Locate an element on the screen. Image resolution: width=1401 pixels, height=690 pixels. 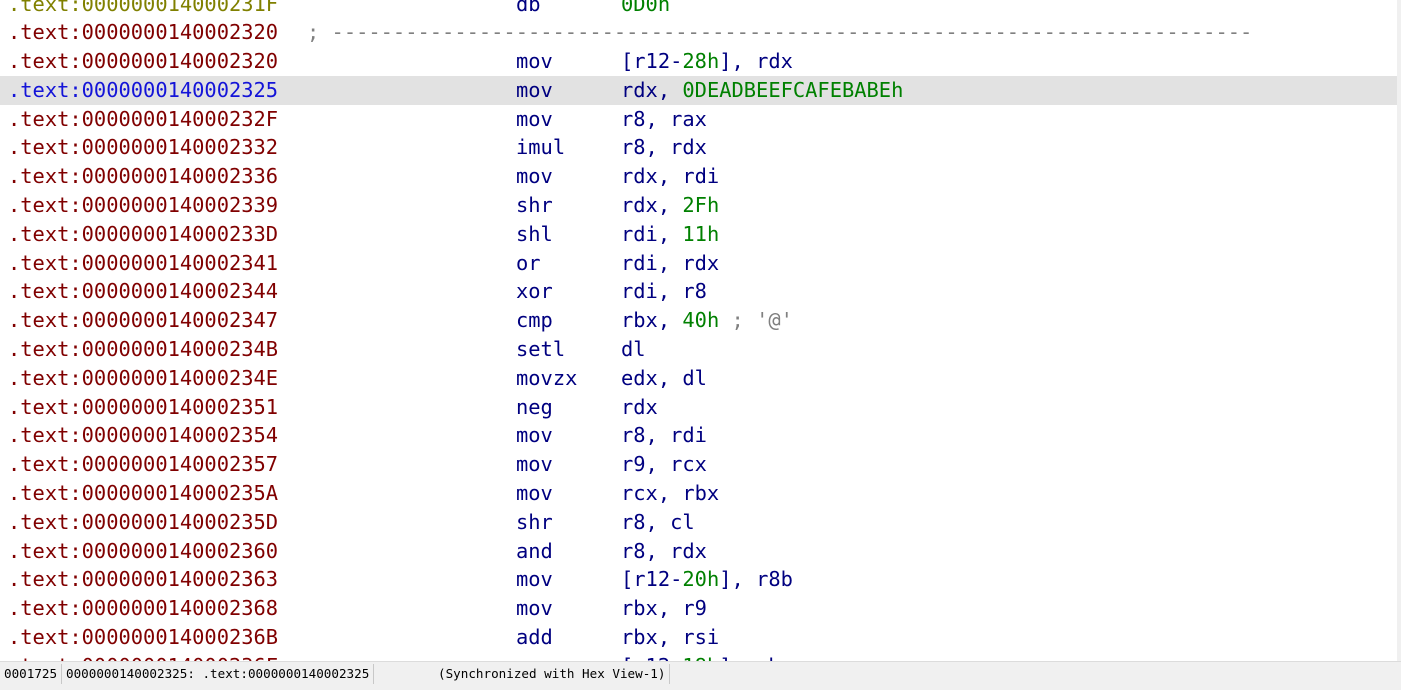
disasm-line: .text:0000000140002341 or rdi, rdx is located at coordinates (698, 263).